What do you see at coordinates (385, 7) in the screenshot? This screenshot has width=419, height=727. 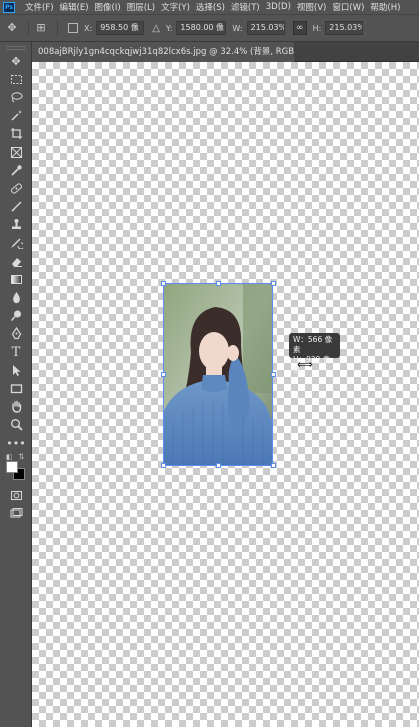 I see `menu-help: 帮助(H)` at bounding box center [385, 7].